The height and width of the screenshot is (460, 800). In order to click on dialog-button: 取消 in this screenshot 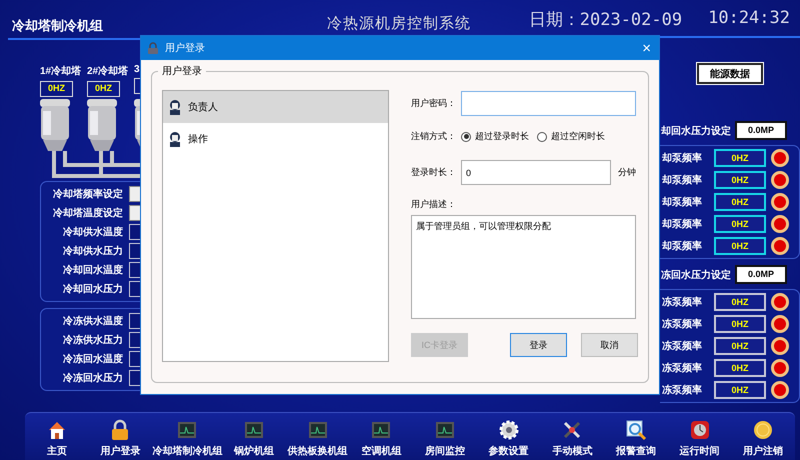, I will do `click(609, 345)`.